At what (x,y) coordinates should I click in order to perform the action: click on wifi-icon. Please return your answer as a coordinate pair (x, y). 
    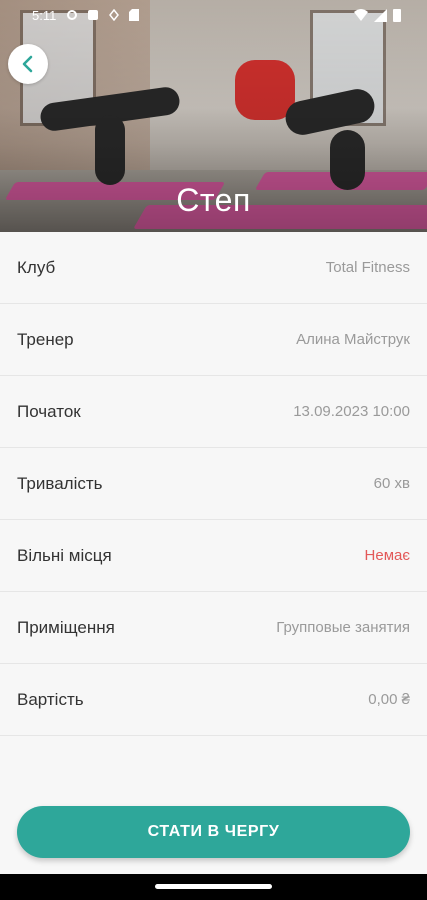
    Looking at the image, I should click on (361, 15).